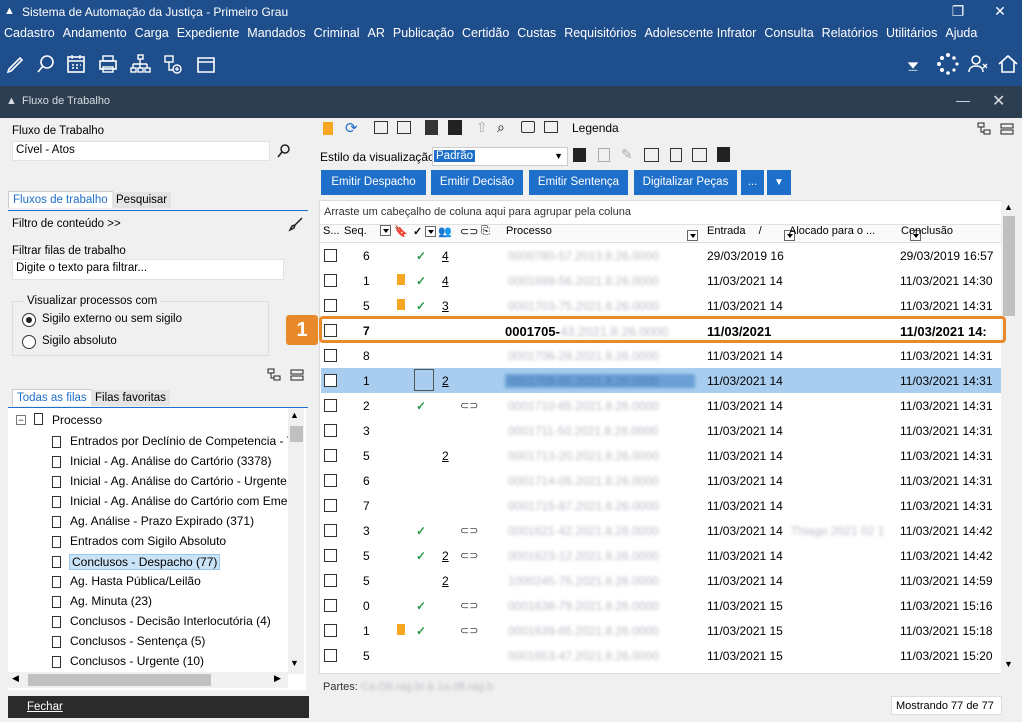 The width and height of the screenshot is (1022, 722). Describe the element at coordinates (536, 34) in the screenshot. I see `menu-item-9: Custas` at that location.